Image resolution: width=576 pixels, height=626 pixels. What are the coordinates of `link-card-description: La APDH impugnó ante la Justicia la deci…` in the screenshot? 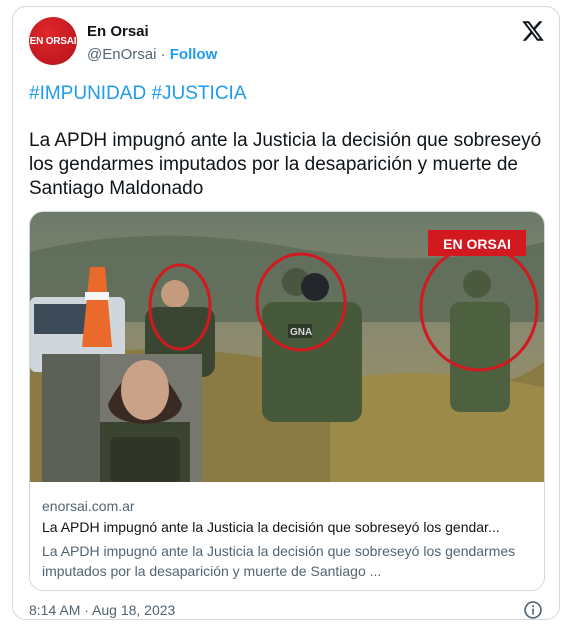 It's located at (279, 561).